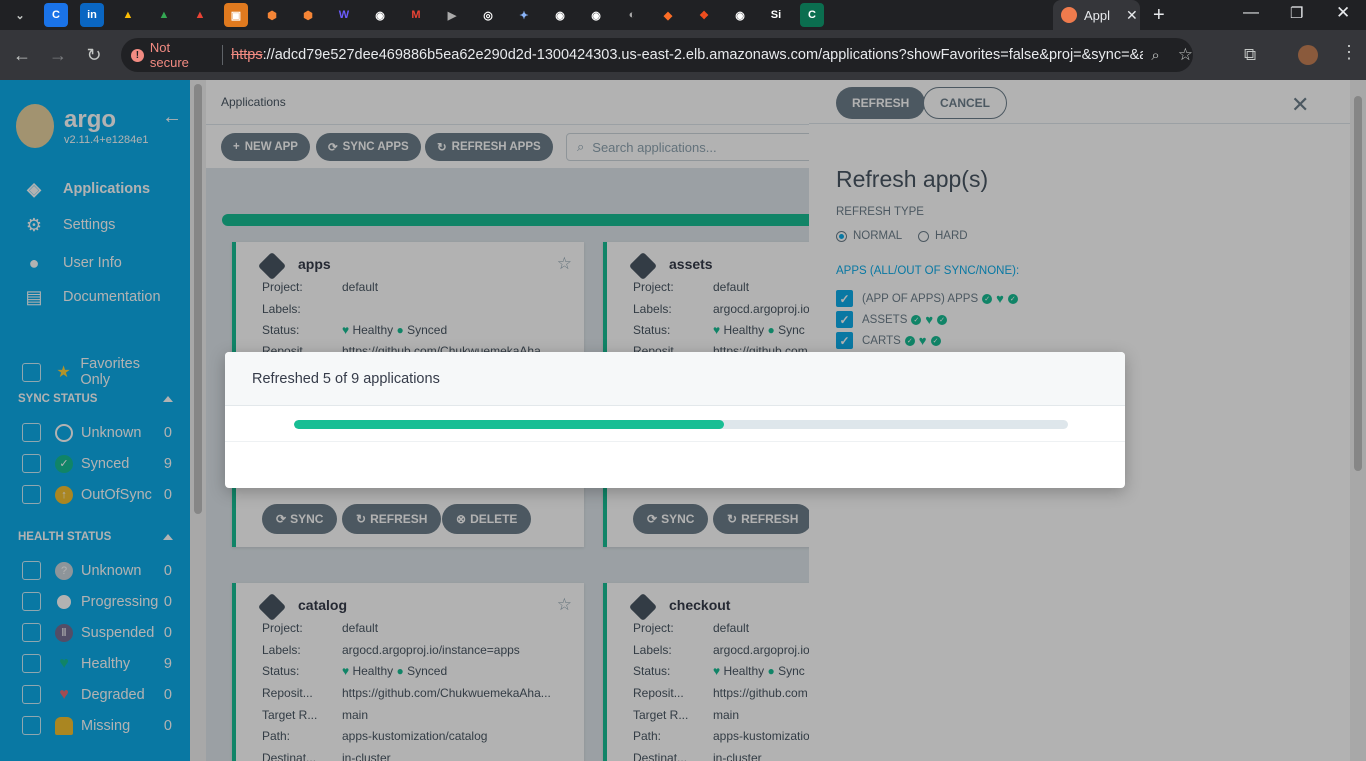 The image size is (1366, 761). What do you see at coordinates (1159, 15) in the screenshot?
I see `new-tab-icon: +` at bounding box center [1159, 15].